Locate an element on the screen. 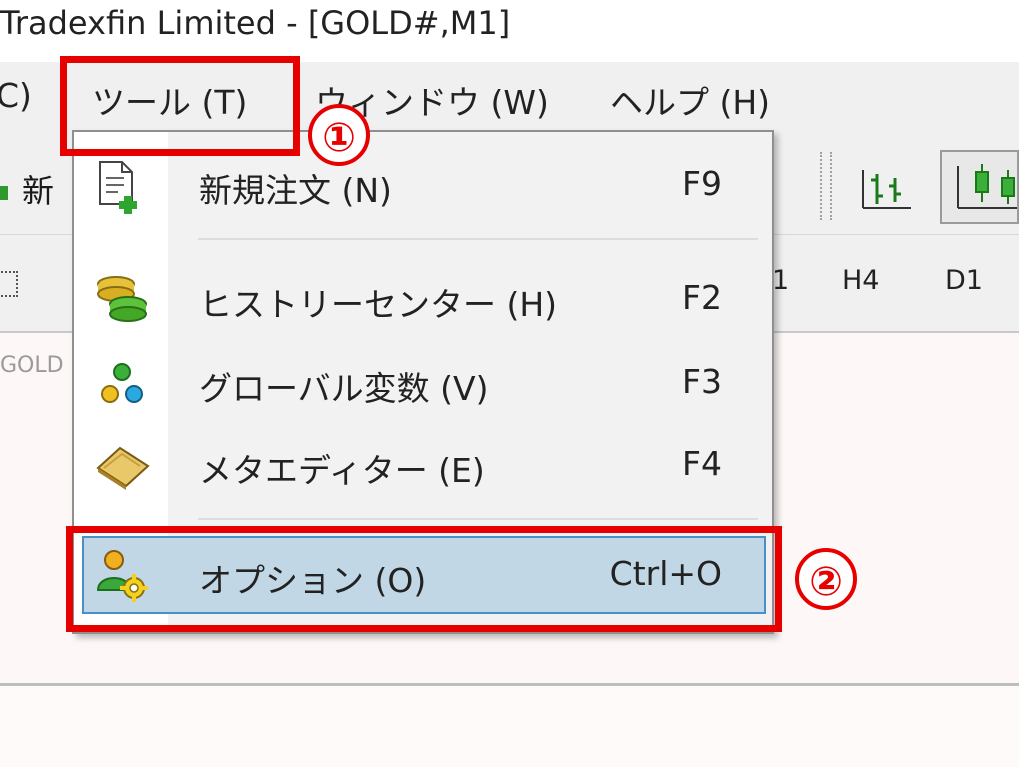  bar-chart-icon is located at coordinates (885, 188).